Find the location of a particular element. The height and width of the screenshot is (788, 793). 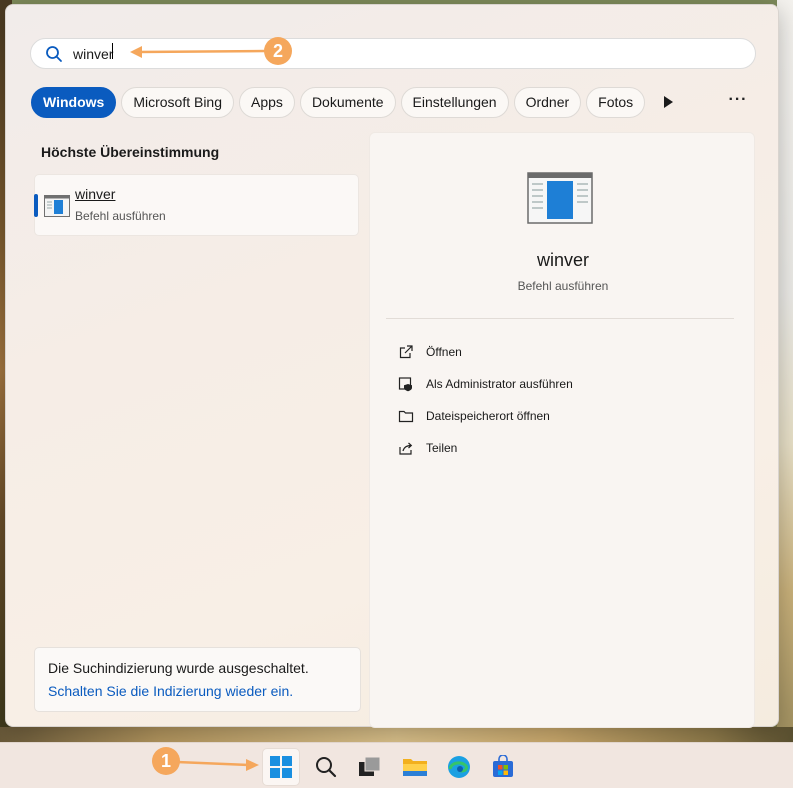

indexing-notice-text: Die Suchindizierung wurde ausgeschaltet. is located at coordinates (178, 668).